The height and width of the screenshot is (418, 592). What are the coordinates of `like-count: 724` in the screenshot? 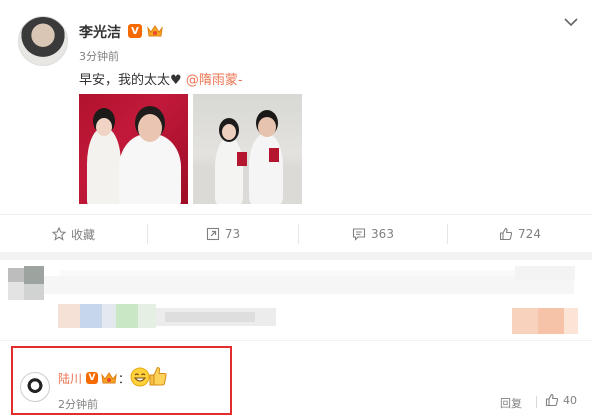 It's located at (529, 234).